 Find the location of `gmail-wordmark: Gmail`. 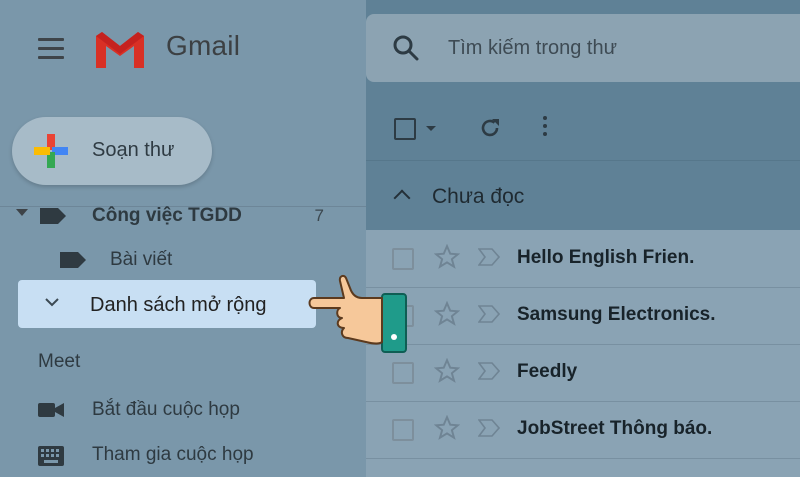

gmail-wordmark: Gmail is located at coordinates (203, 45).